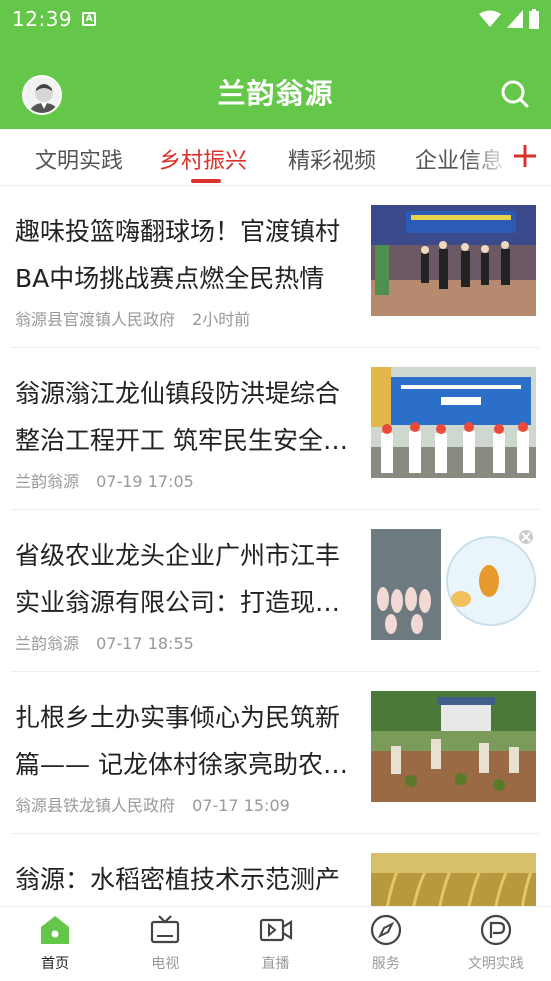 This screenshot has height=981, width=551. I want to click on news-meta: 翁源县官渡镇人民政府 2小时前, so click(132, 318).